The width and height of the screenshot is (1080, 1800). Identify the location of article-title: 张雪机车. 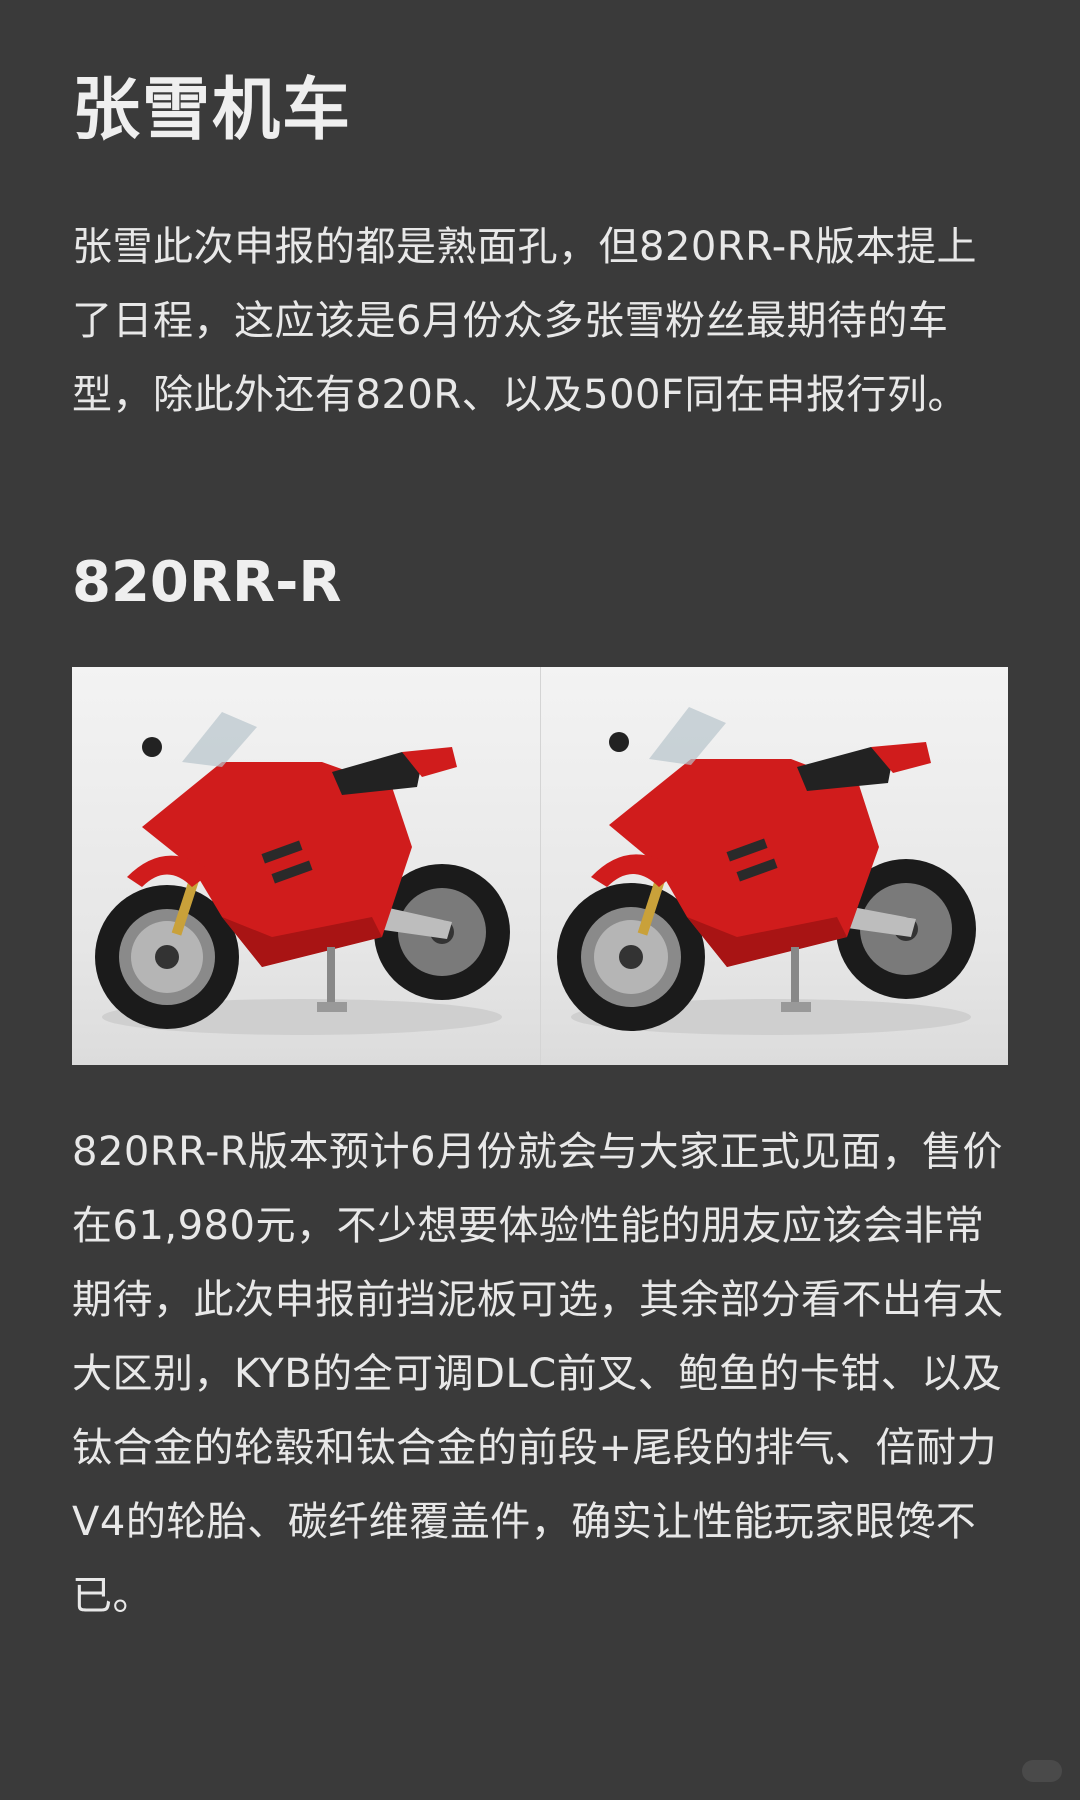
(212, 110).